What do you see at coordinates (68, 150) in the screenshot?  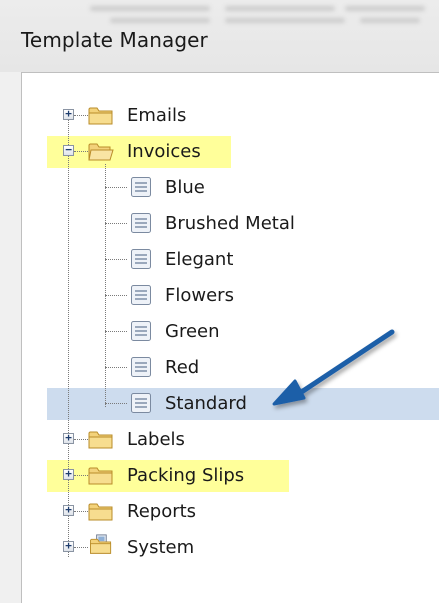 I see `collapse-icon: −` at bounding box center [68, 150].